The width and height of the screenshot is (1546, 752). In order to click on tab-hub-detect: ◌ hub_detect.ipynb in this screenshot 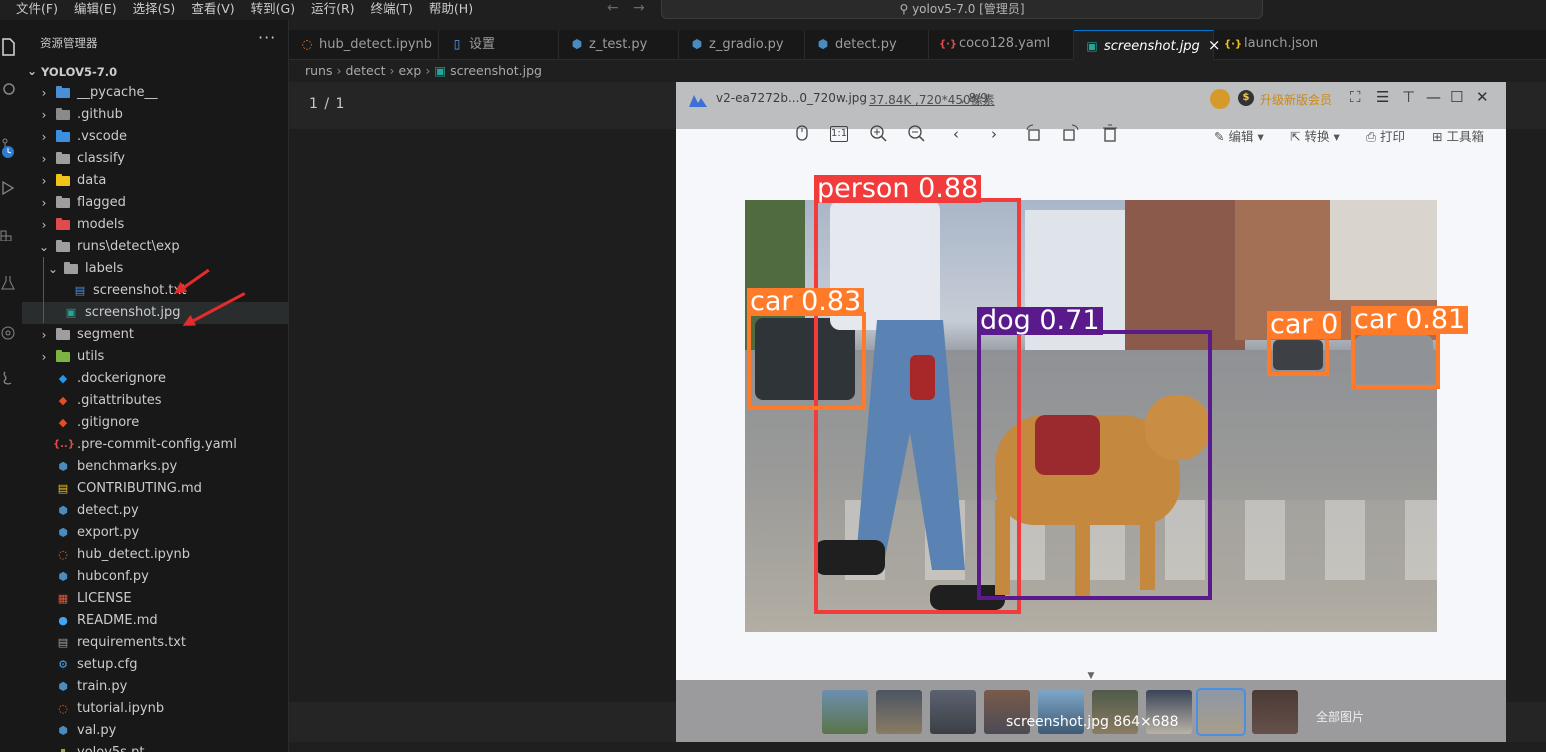, I will do `click(364, 45)`.